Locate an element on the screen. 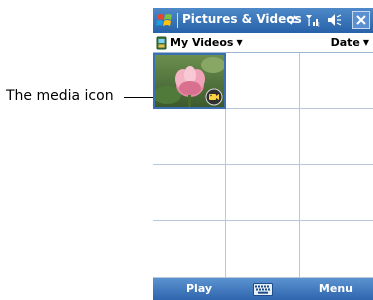  folder-dropdown: My Videos ▼ is located at coordinates (206, 42).